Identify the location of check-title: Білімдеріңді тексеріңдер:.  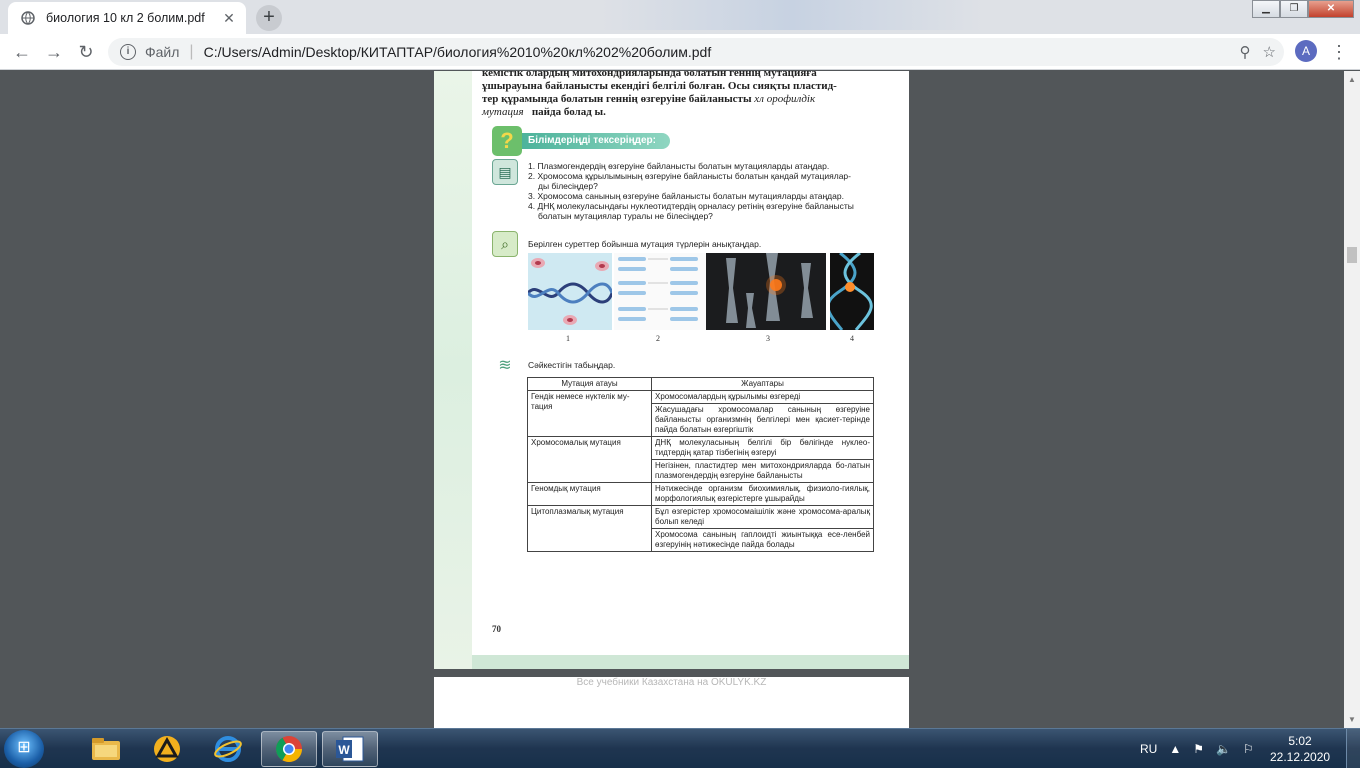
(596, 141).